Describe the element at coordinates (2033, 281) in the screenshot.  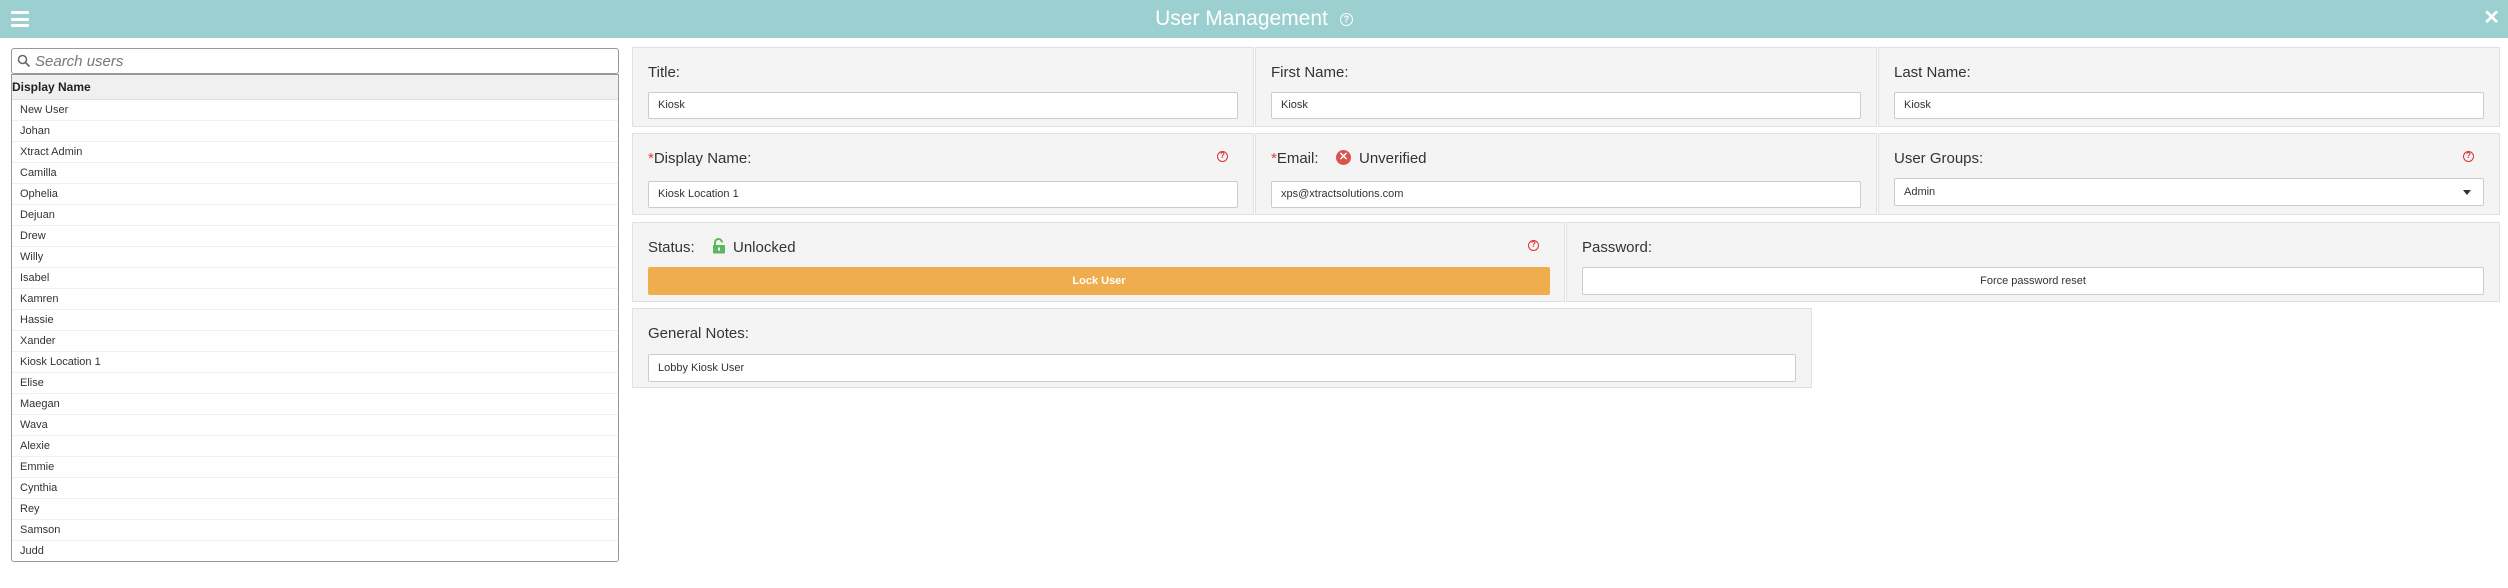
I see `force-password-reset-button: Force password reset` at that location.